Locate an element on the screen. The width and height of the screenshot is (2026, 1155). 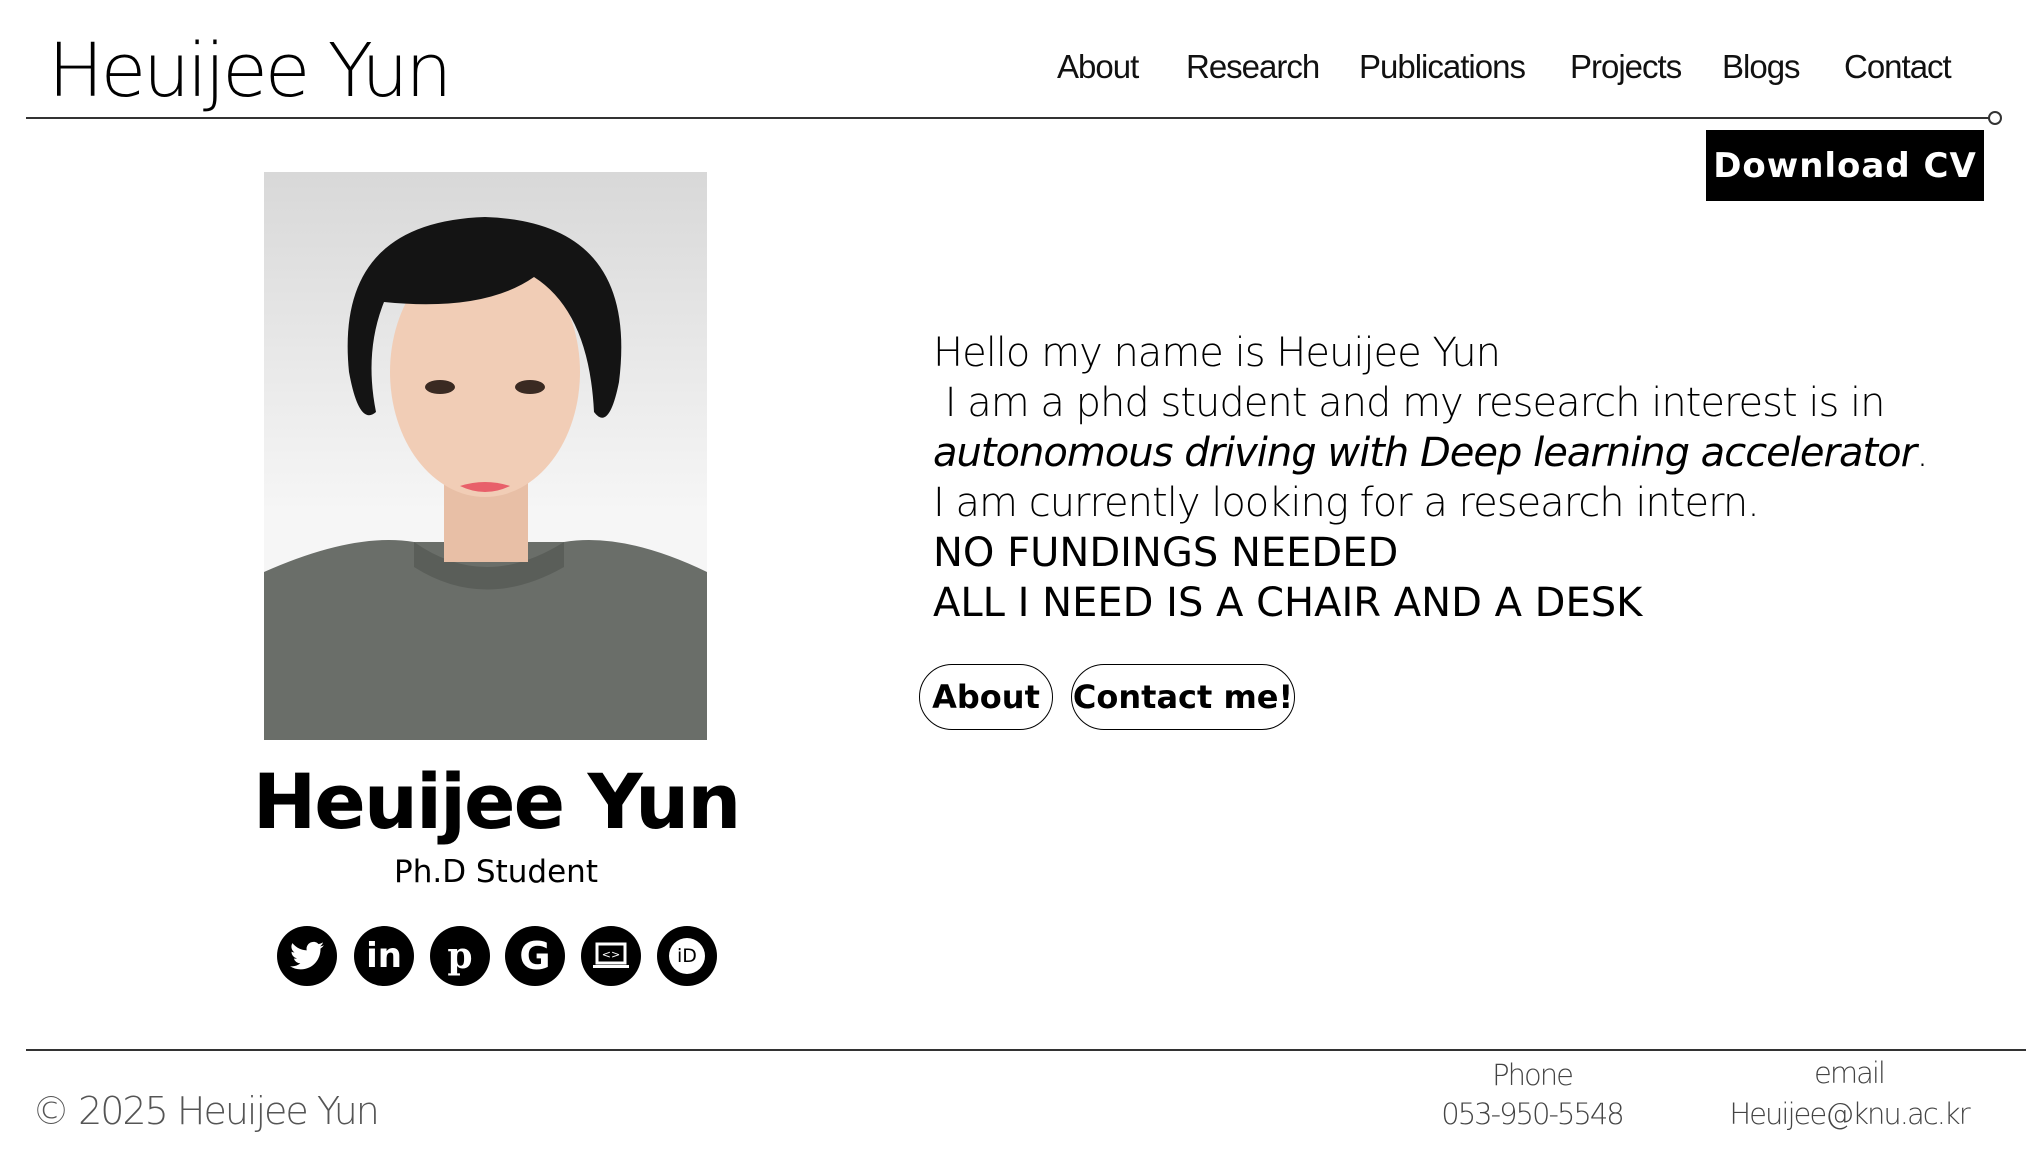
twitter-icon is located at coordinates (307, 956).